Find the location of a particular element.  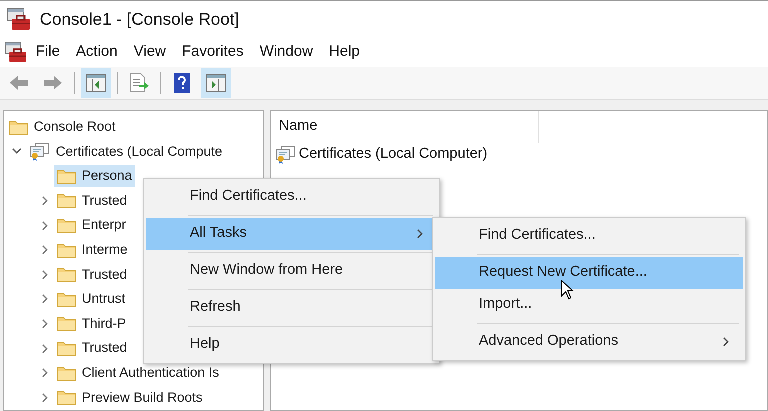

list-row: Certificates (Local Computer) is located at coordinates (519, 154).